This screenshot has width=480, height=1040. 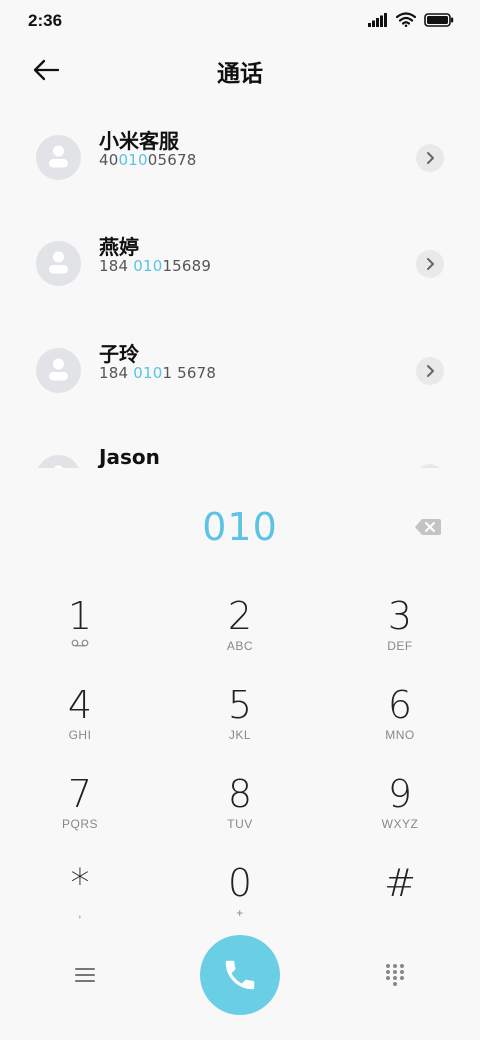 I want to click on backspace-icon, so click(x=428, y=527).